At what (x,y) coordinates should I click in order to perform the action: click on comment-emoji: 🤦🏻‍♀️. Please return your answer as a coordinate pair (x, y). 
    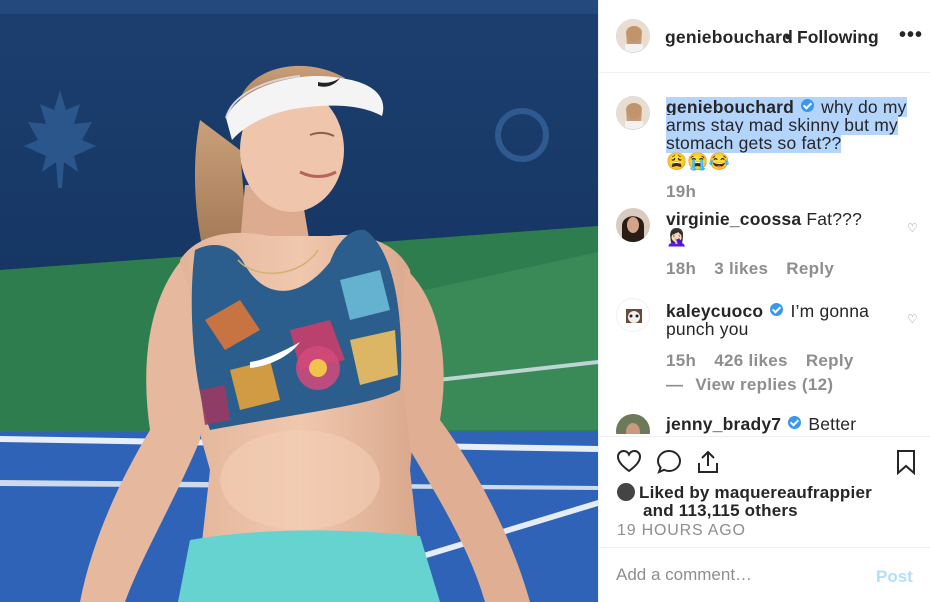
    Looking at the image, I should click on (677, 237).